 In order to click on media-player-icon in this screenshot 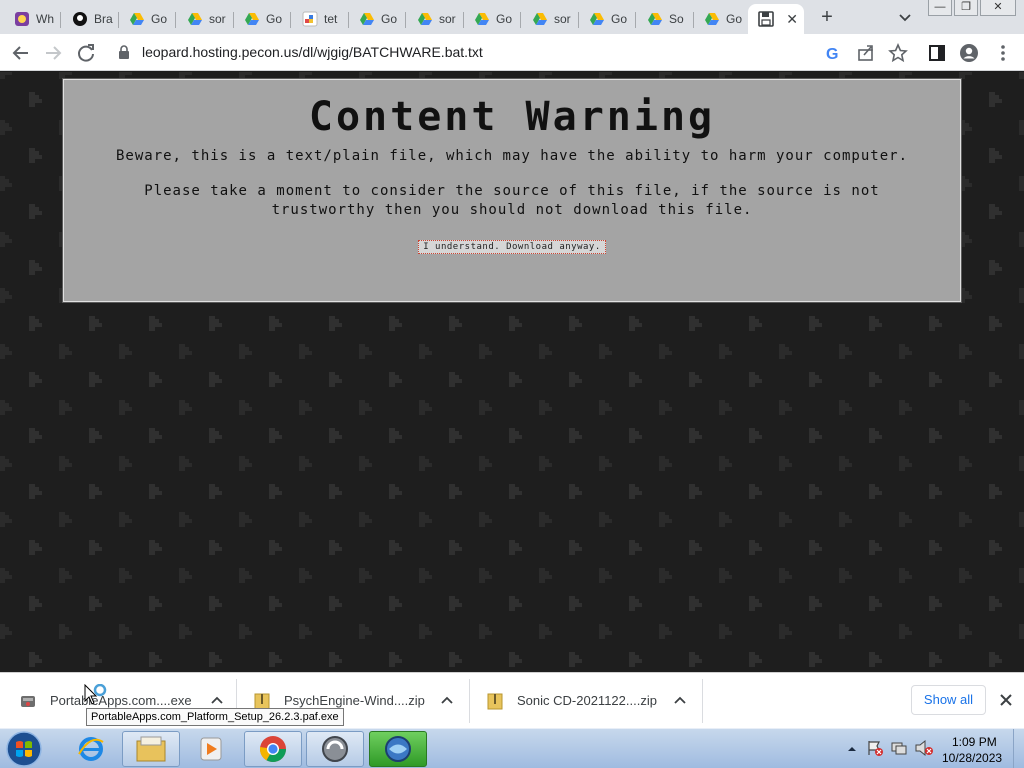, I will do `click(211, 749)`.